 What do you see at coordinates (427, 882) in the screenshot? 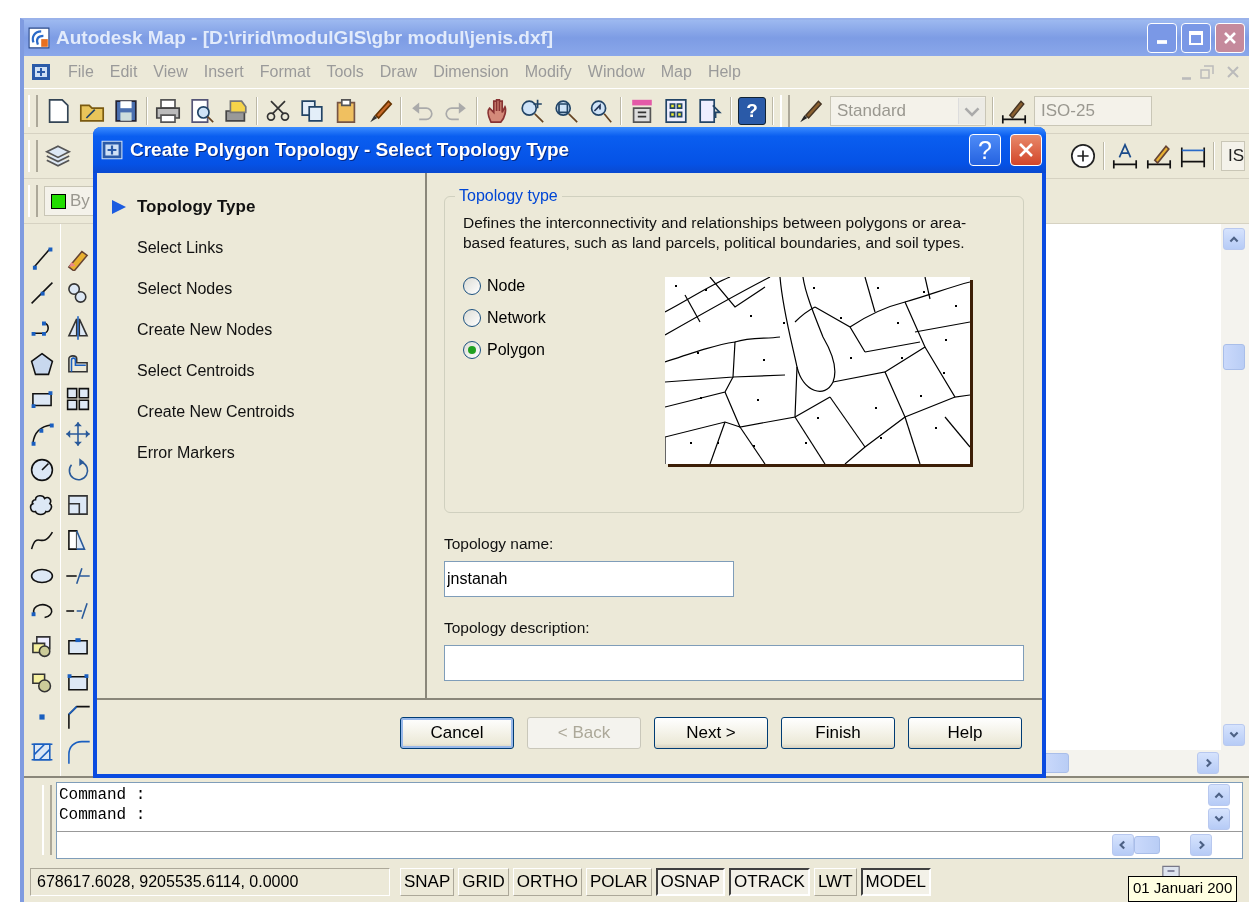
I see `status-toggle-button: SNAP` at bounding box center [427, 882].